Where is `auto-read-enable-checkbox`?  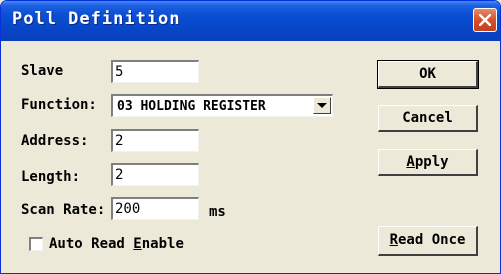
auto-read-enable-checkbox is located at coordinates (36, 244).